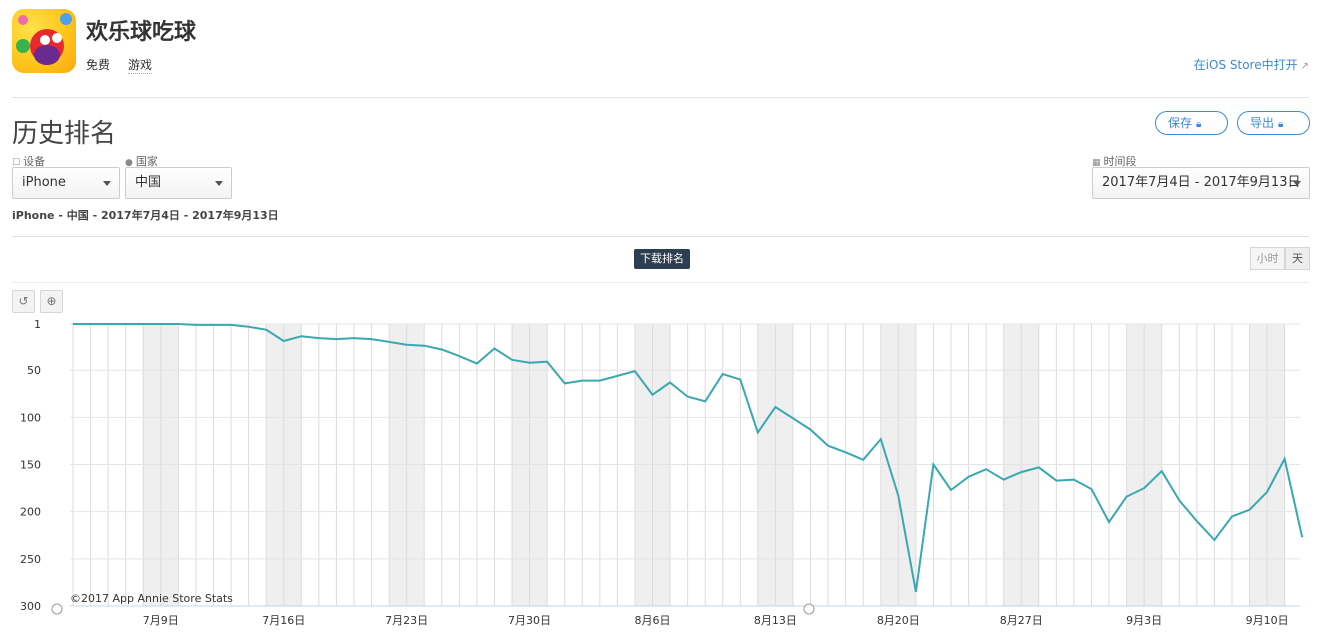 The width and height of the screenshot is (1321, 639). What do you see at coordinates (1180, 123) in the screenshot?
I see `save-label: 保存` at bounding box center [1180, 123].